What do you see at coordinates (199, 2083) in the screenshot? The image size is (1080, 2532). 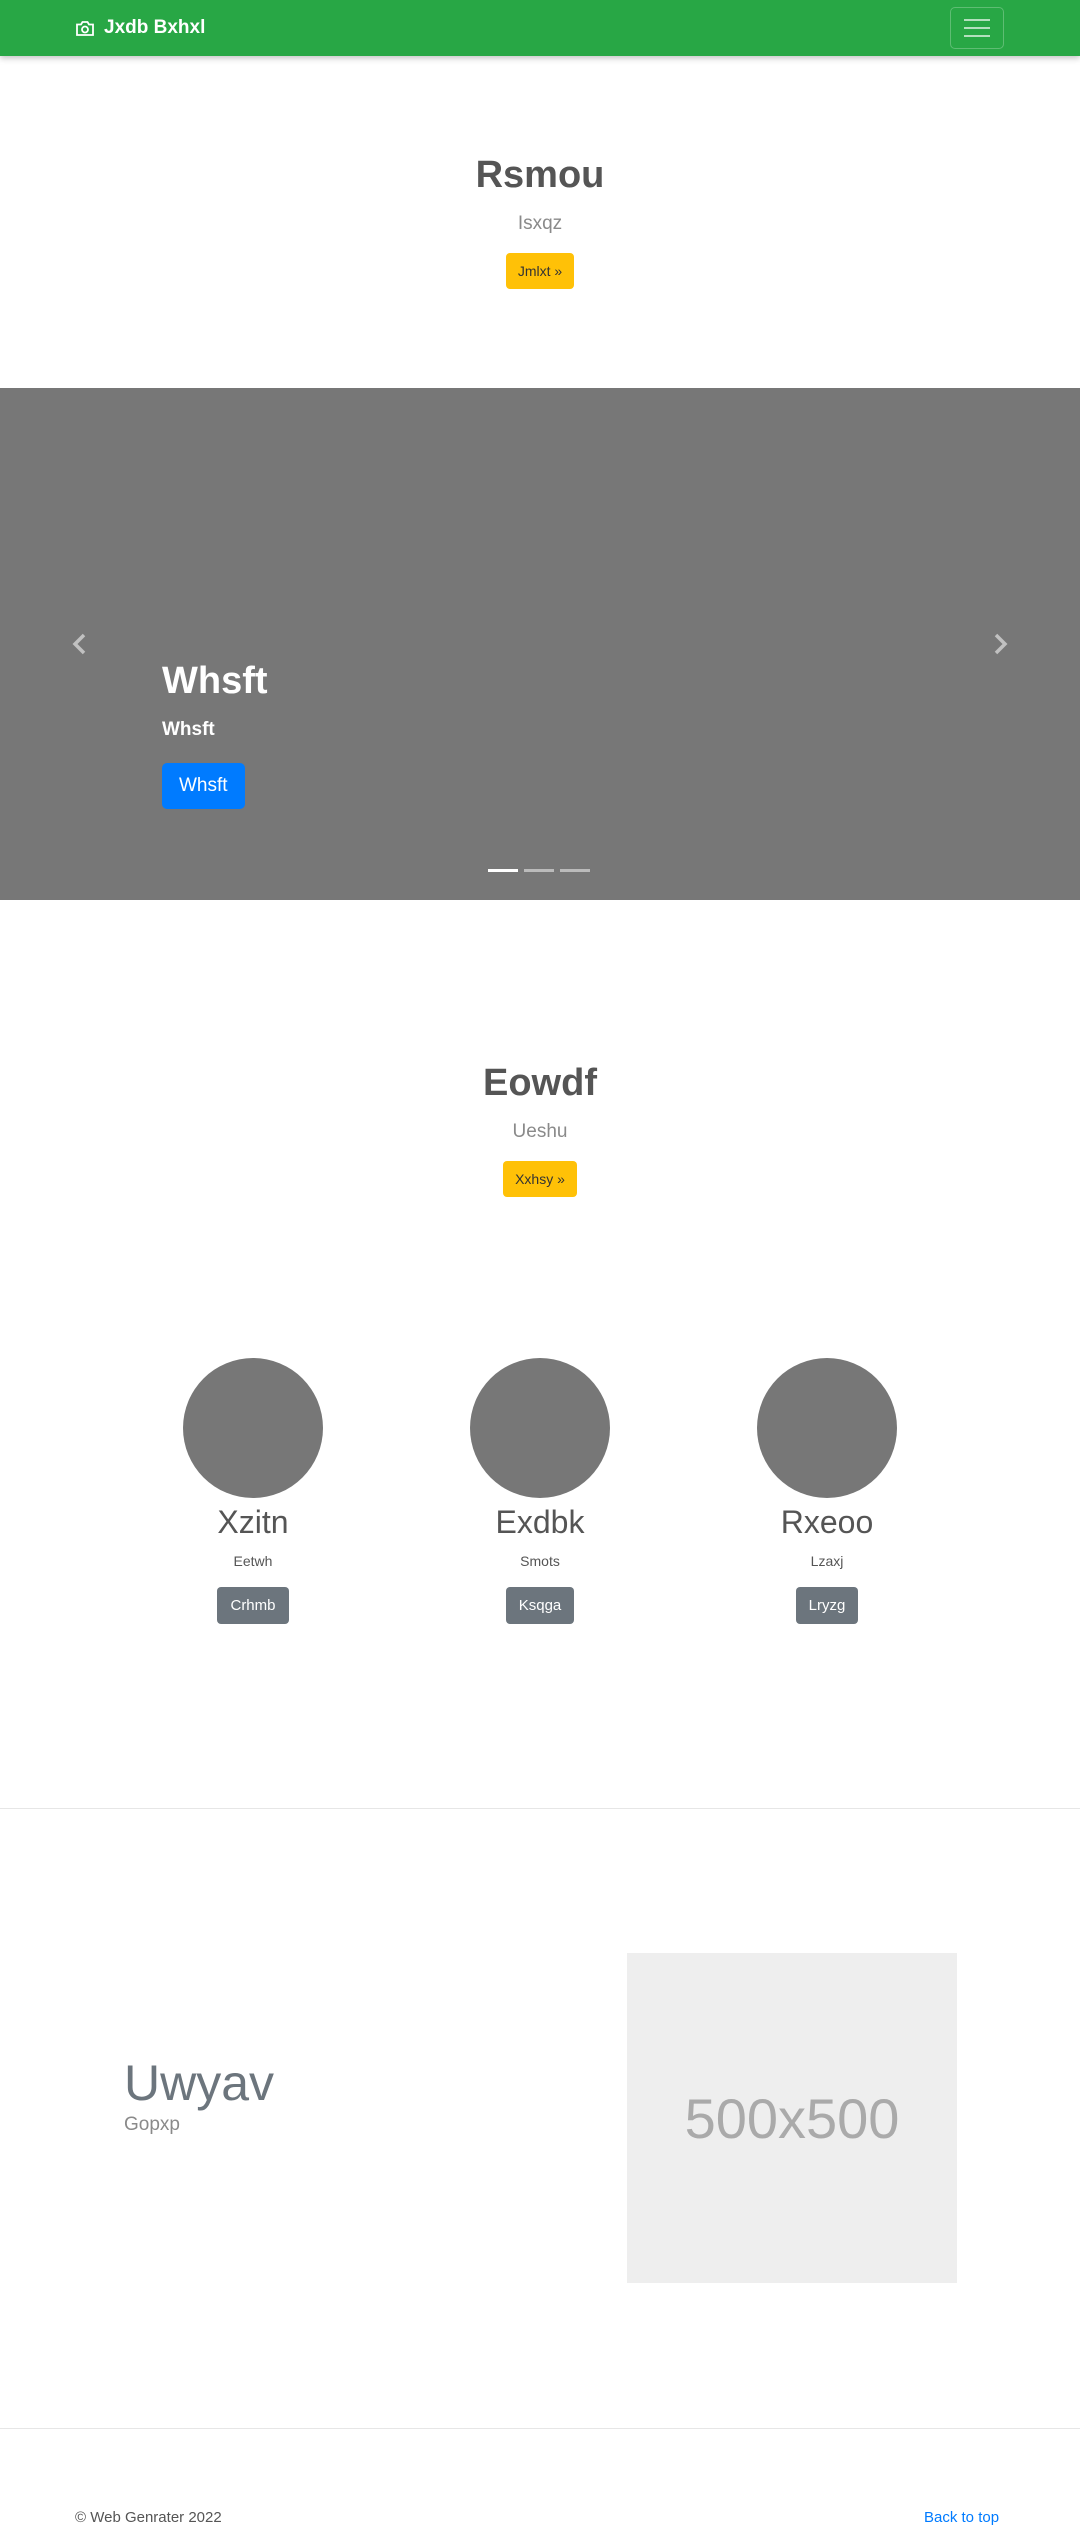 I see `featurette-title: Uwyav` at bounding box center [199, 2083].